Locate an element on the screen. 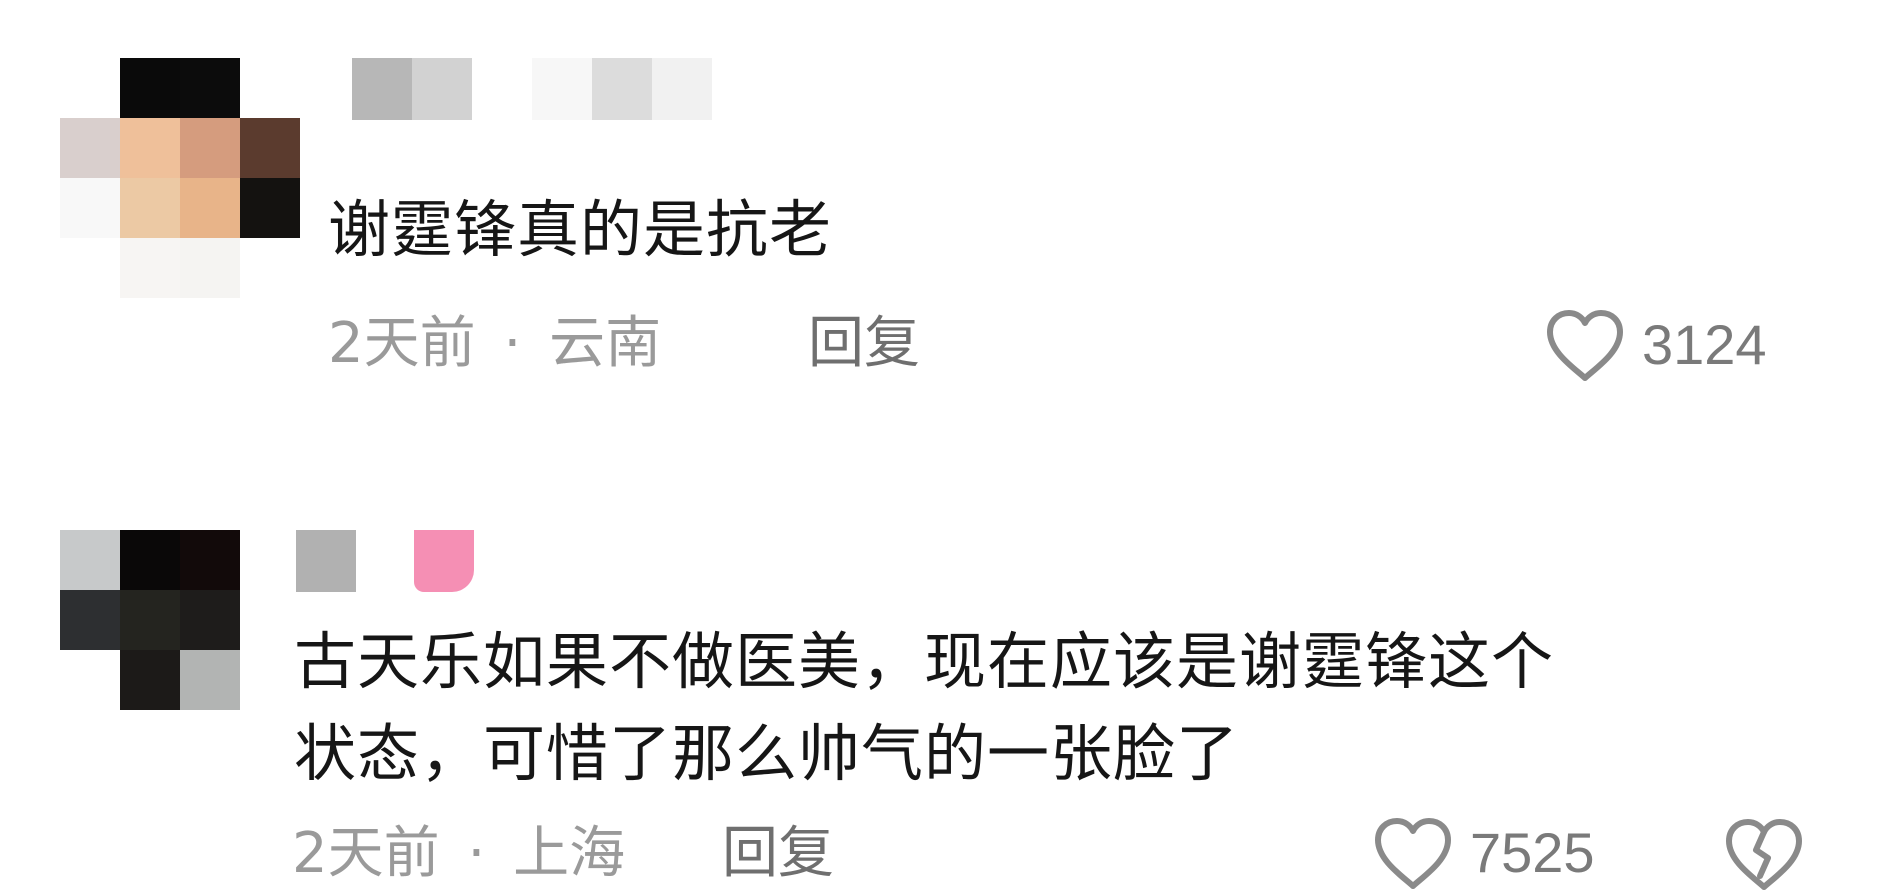  like-count: 3124 is located at coordinates (1704, 344).